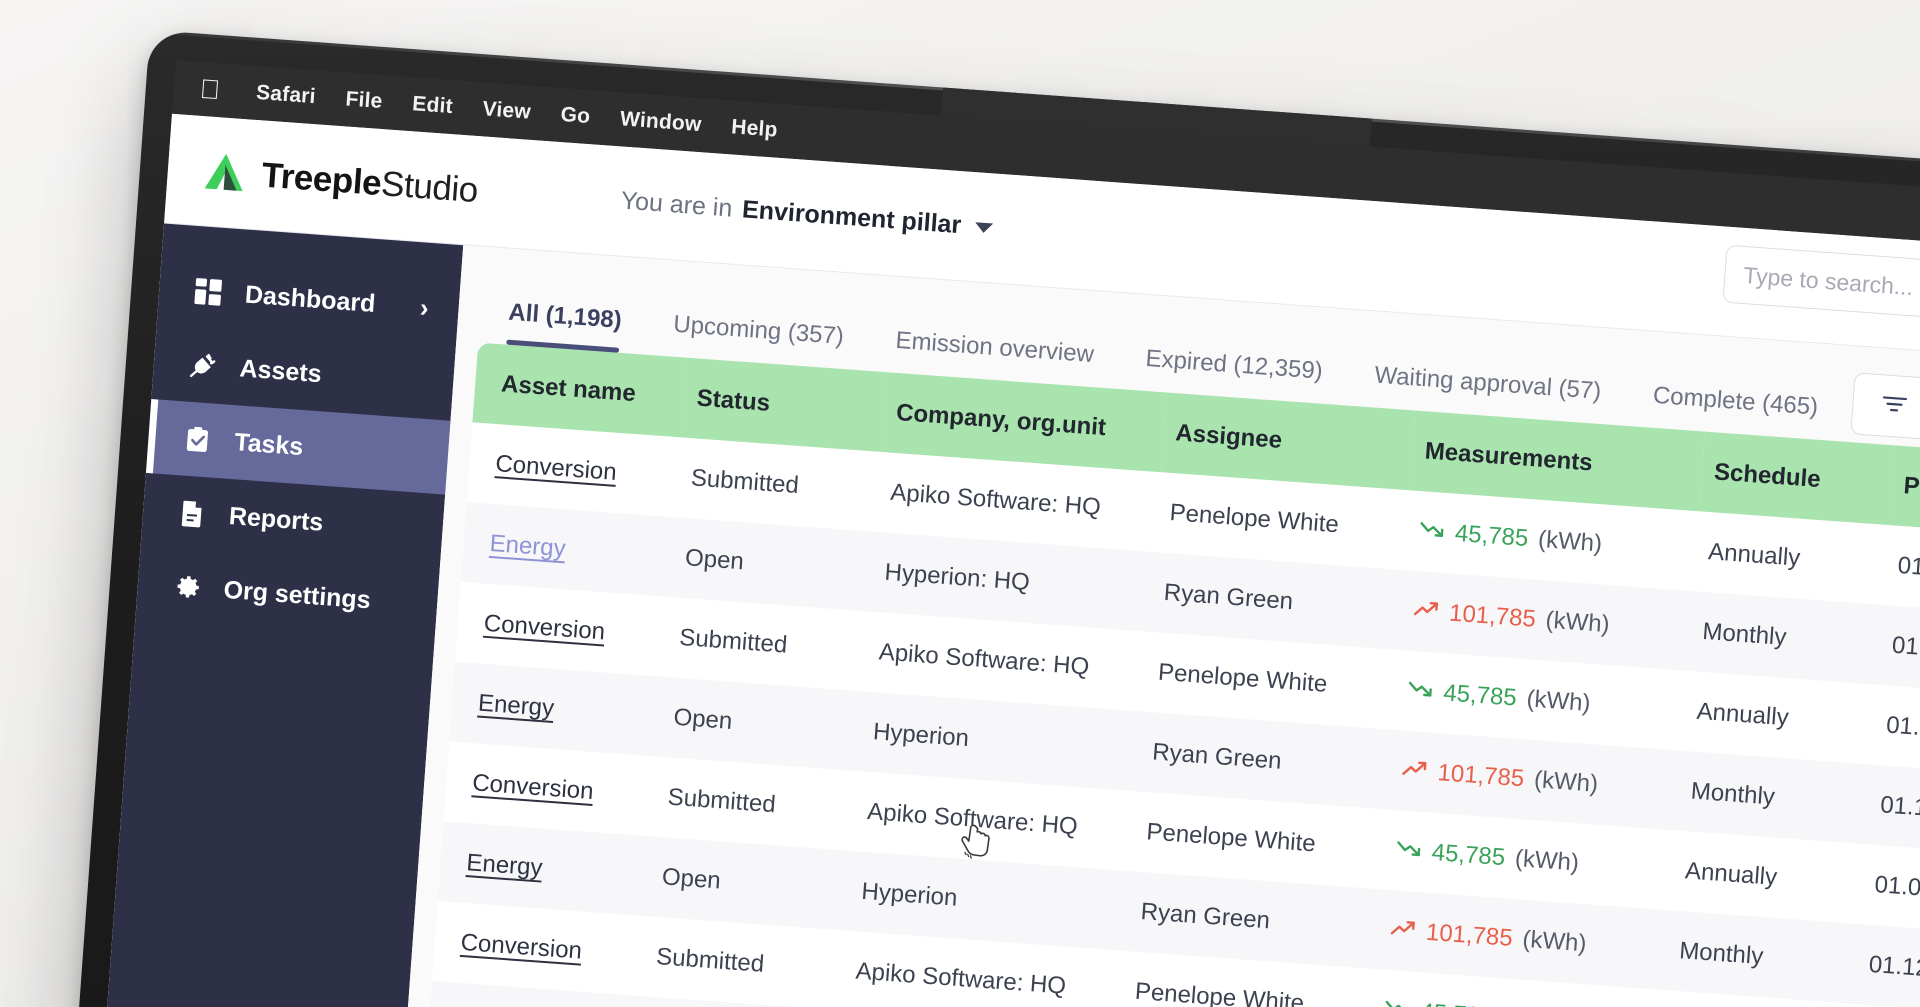 The image size is (1920, 1007). Describe the element at coordinates (203, 366) in the screenshot. I see `plug-icon` at that location.